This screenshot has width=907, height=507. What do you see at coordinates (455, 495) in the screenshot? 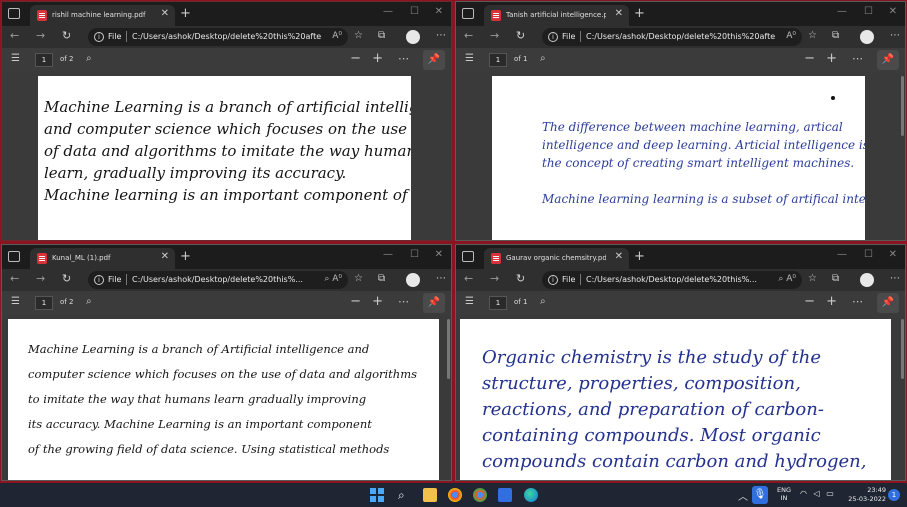
I see `chrome-icon` at bounding box center [455, 495].